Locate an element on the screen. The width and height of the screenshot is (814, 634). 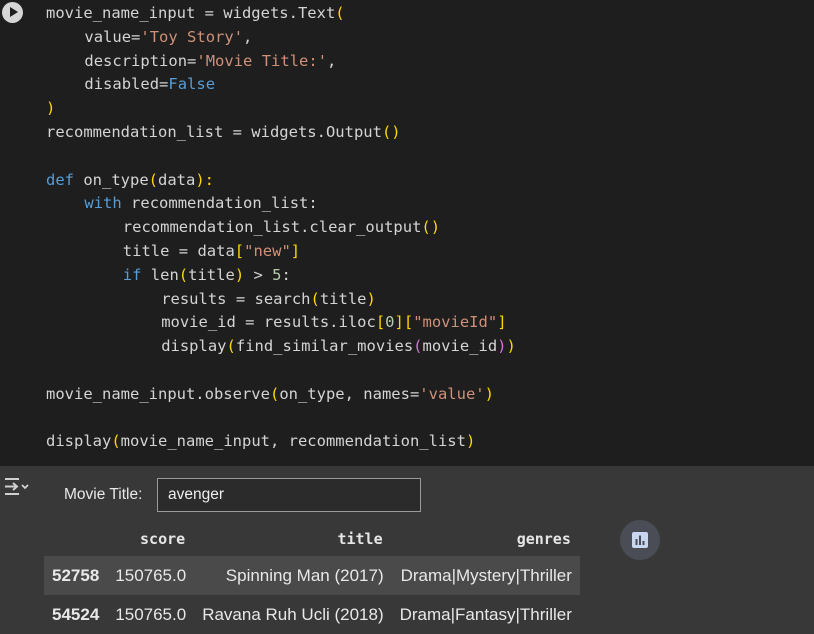
code-line: disabled=False is located at coordinates (150, 84).